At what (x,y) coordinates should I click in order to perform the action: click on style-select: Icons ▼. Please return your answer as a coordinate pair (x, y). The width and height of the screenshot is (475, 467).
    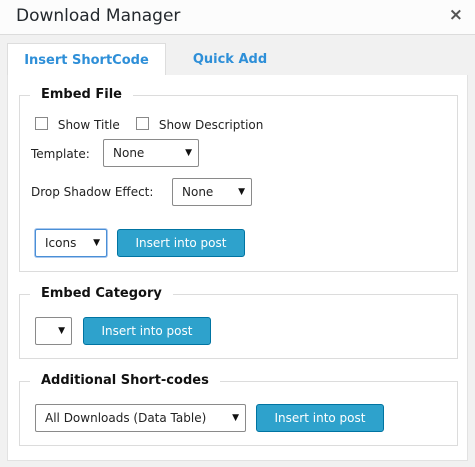
    Looking at the image, I should click on (71, 243).